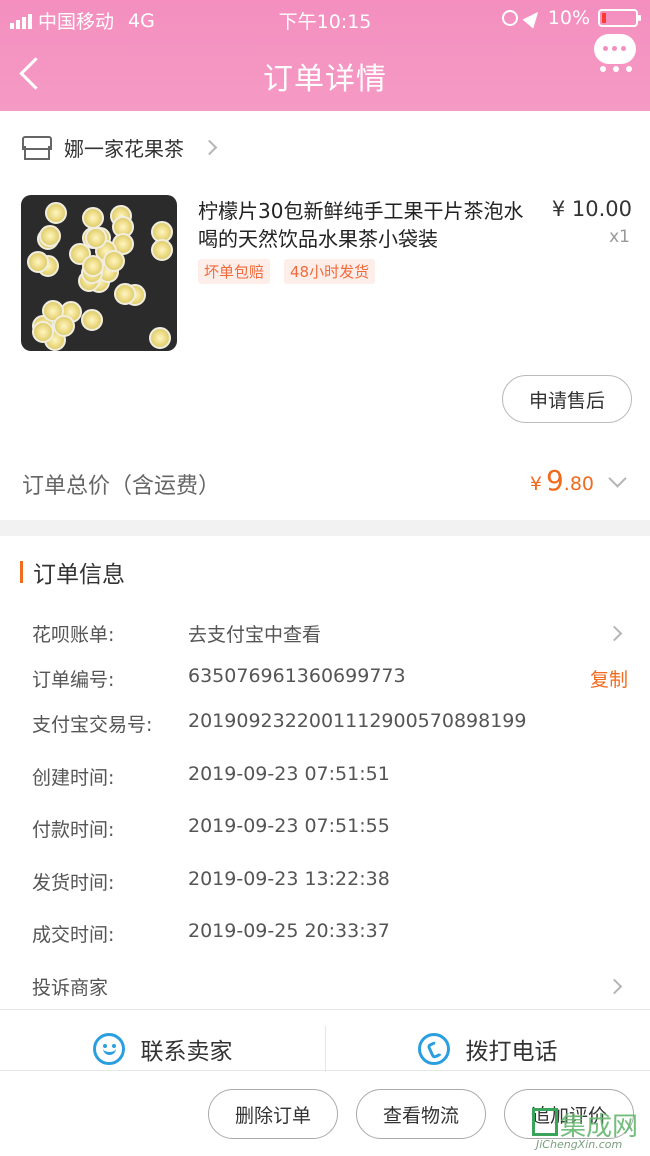 This screenshot has width=650, height=1156. What do you see at coordinates (535, 484) in the screenshot?
I see `total-currency: ¥` at bounding box center [535, 484].